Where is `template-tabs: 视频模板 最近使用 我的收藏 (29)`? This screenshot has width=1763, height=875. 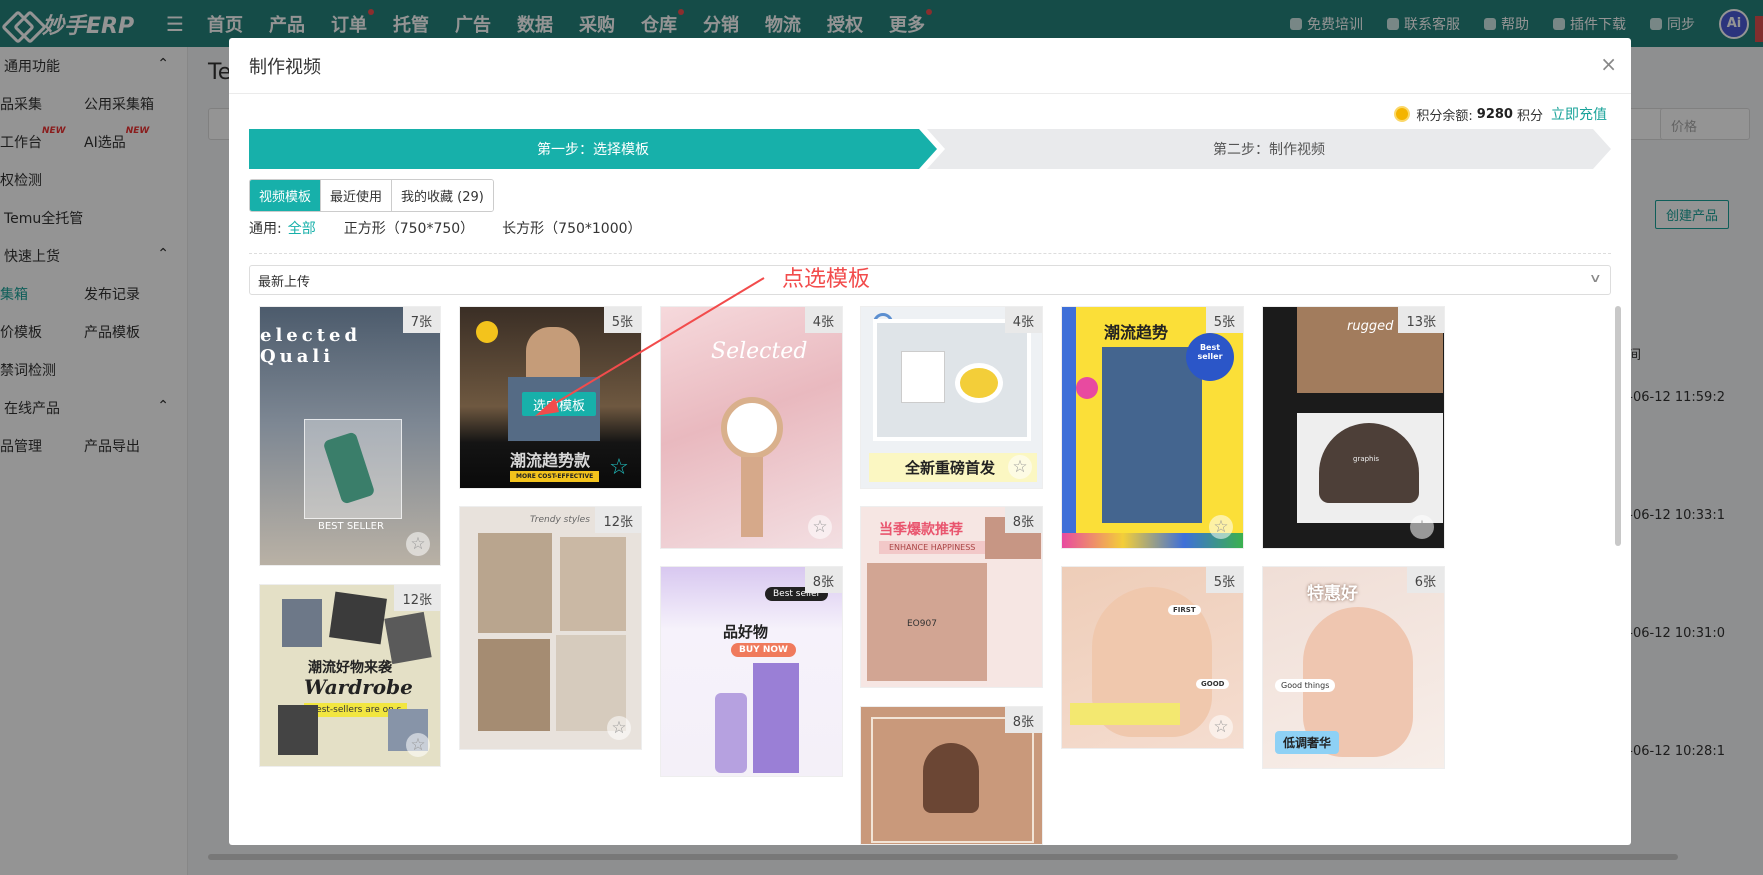 template-tabs: 视频模板 最近使用 我的收藏 (29) is located at coordinates (371, 195).